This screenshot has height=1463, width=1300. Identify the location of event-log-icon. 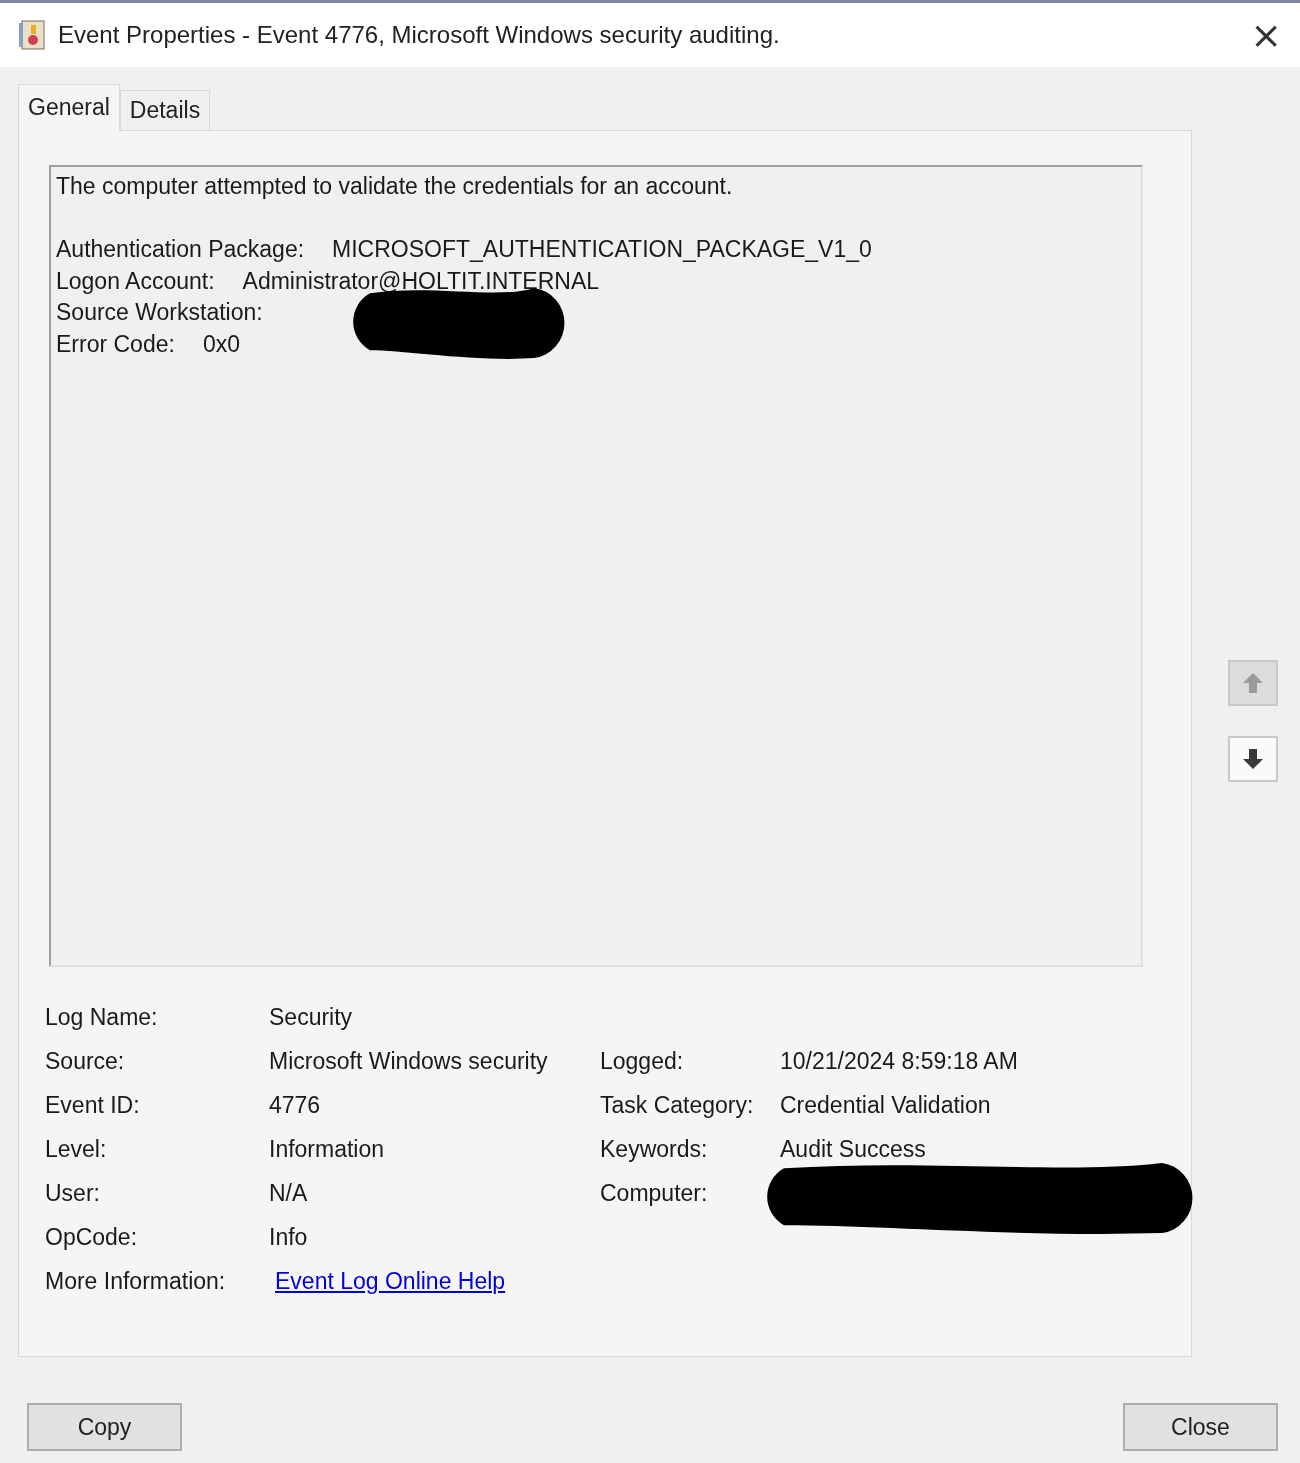
(32, 35).